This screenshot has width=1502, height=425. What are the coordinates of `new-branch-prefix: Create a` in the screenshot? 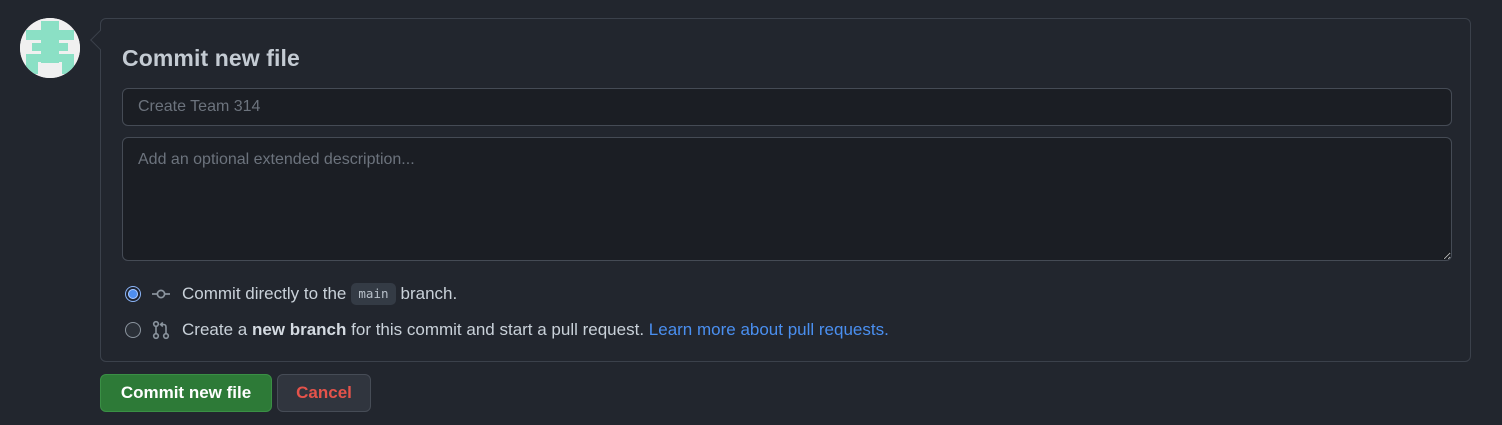 It's located at (215, 329).